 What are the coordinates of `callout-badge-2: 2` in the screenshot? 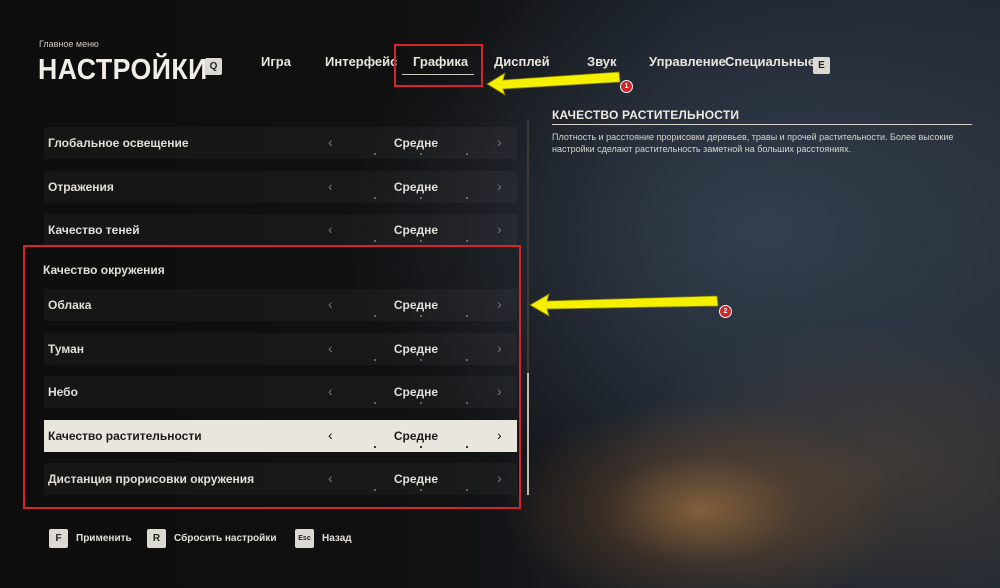 It's located at (725, 311).